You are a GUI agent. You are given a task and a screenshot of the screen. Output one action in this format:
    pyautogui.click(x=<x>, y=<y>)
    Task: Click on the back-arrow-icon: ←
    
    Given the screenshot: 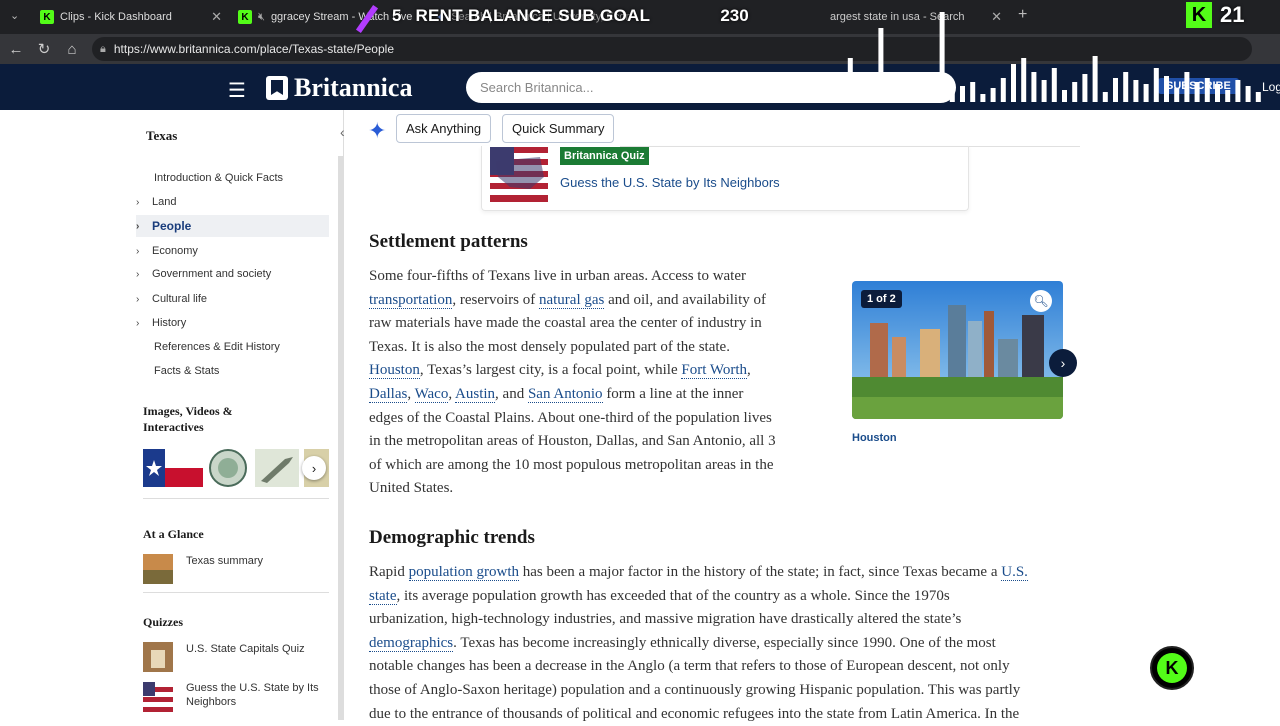 What is the action you would take?
    pyautogui.click(x=16, y=49)
    